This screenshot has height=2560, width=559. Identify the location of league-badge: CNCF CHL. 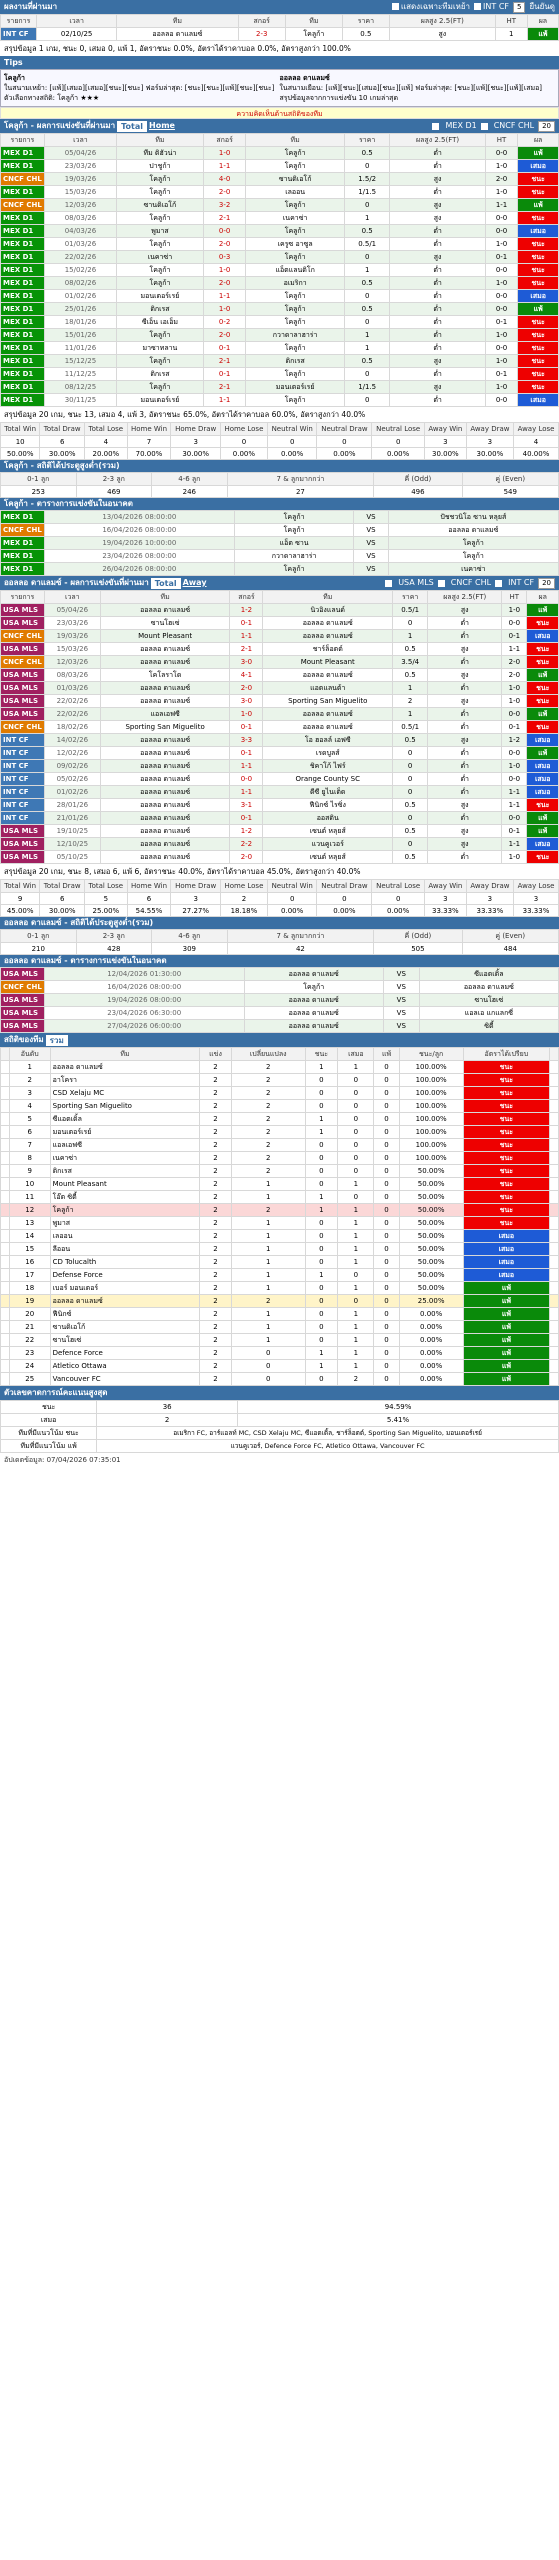
(22, 987).